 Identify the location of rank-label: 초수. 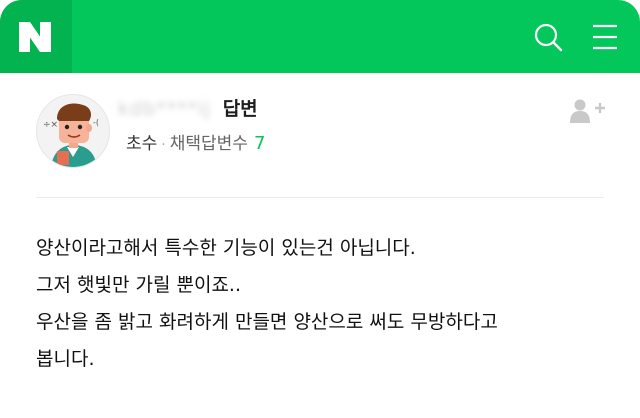
(142, 144).